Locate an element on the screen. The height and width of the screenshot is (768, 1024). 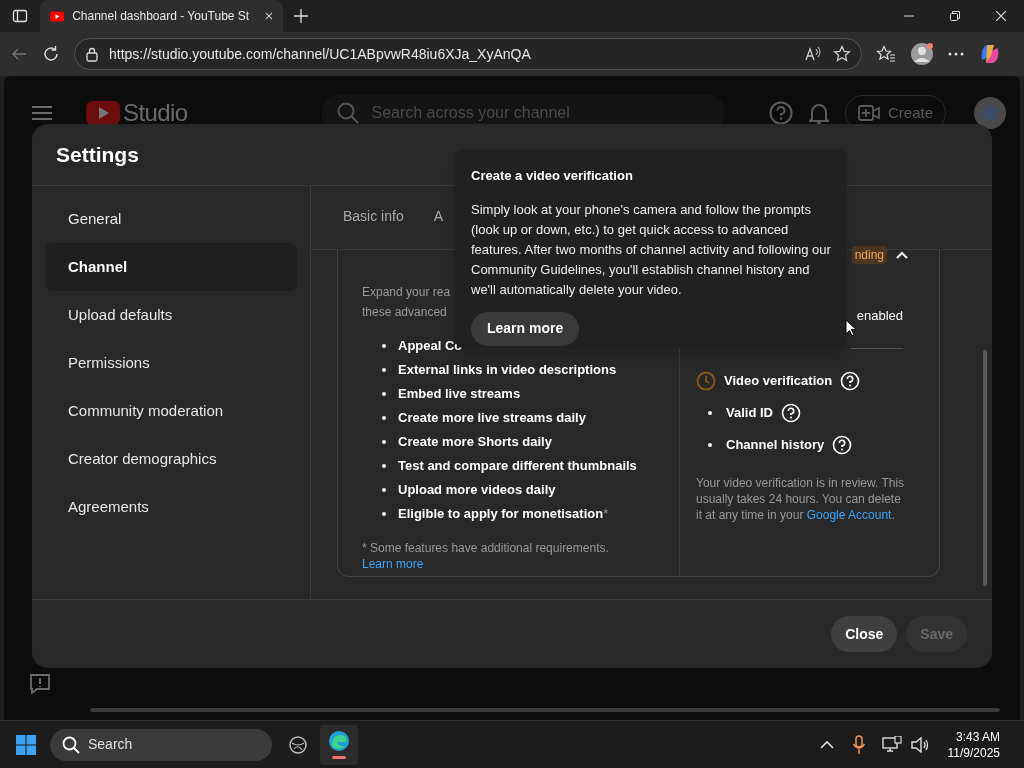
cursor-icon is located at coordinates (851, 328).